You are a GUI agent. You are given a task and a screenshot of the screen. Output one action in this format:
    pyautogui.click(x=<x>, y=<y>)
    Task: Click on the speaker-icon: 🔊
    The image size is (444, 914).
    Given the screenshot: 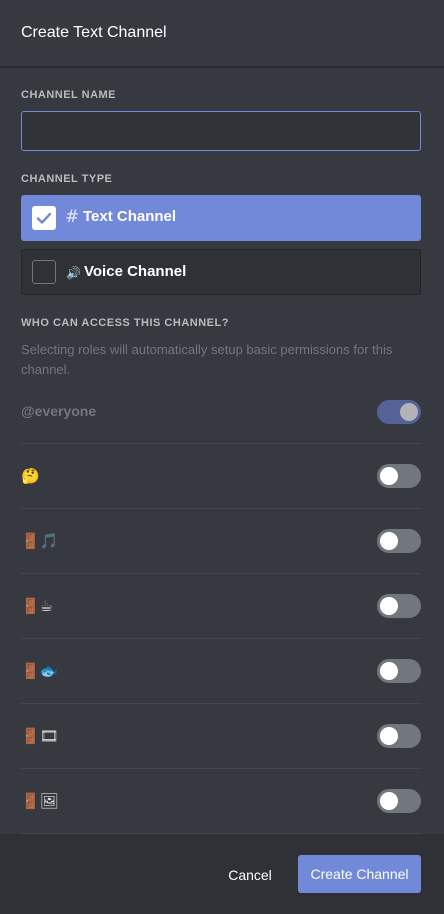 What is the action you would take?
    pyautogui.click(x=73, y=273)
    